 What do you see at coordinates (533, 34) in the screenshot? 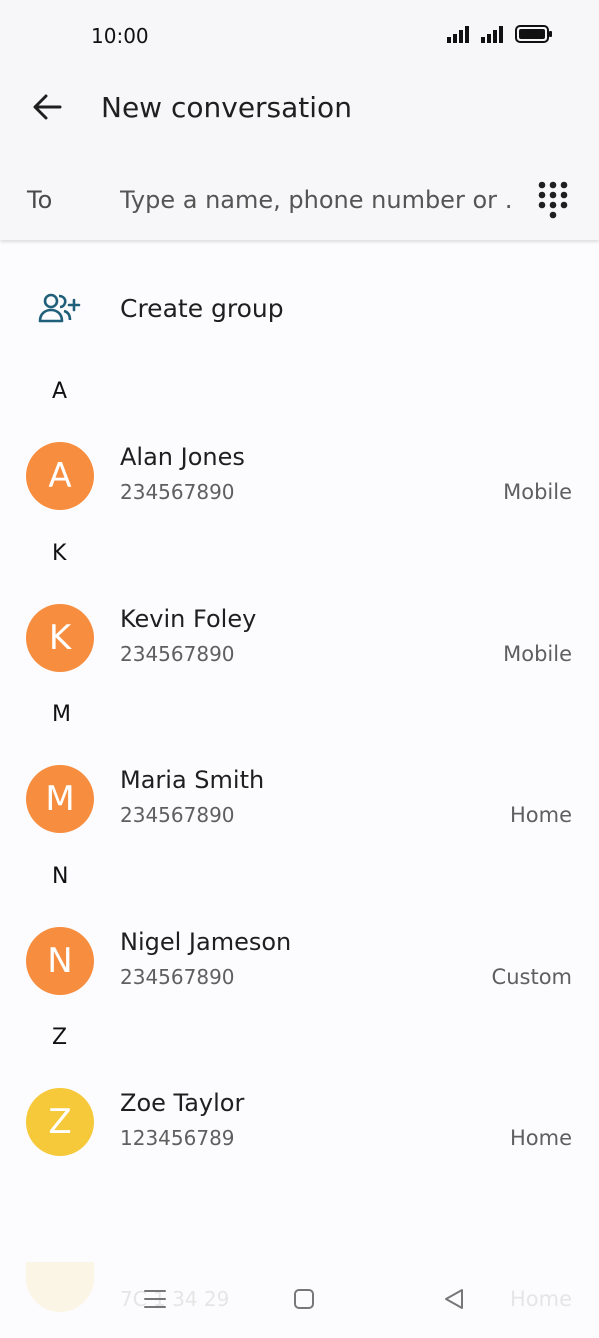
I see `battery-icon` at bounding box center [533, 34].